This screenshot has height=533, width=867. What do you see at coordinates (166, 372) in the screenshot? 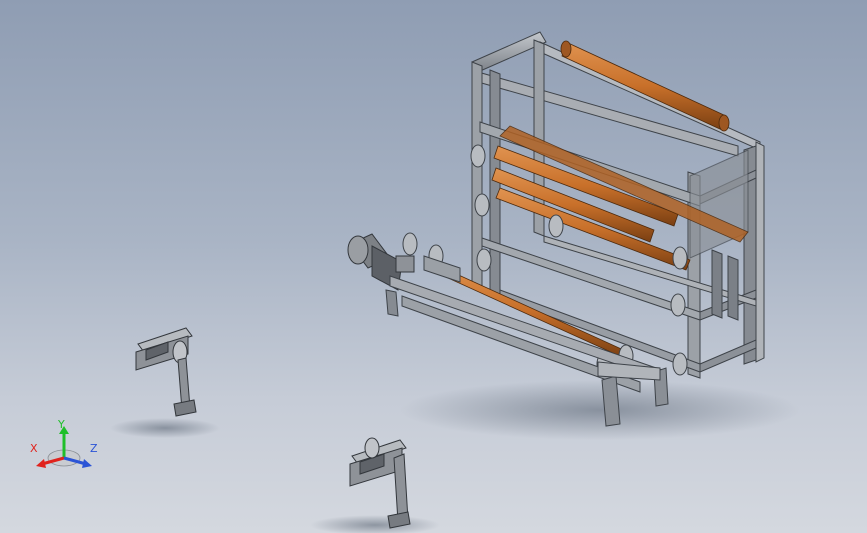
I see `unwind-stand-left` at bounding box center [166, 372].